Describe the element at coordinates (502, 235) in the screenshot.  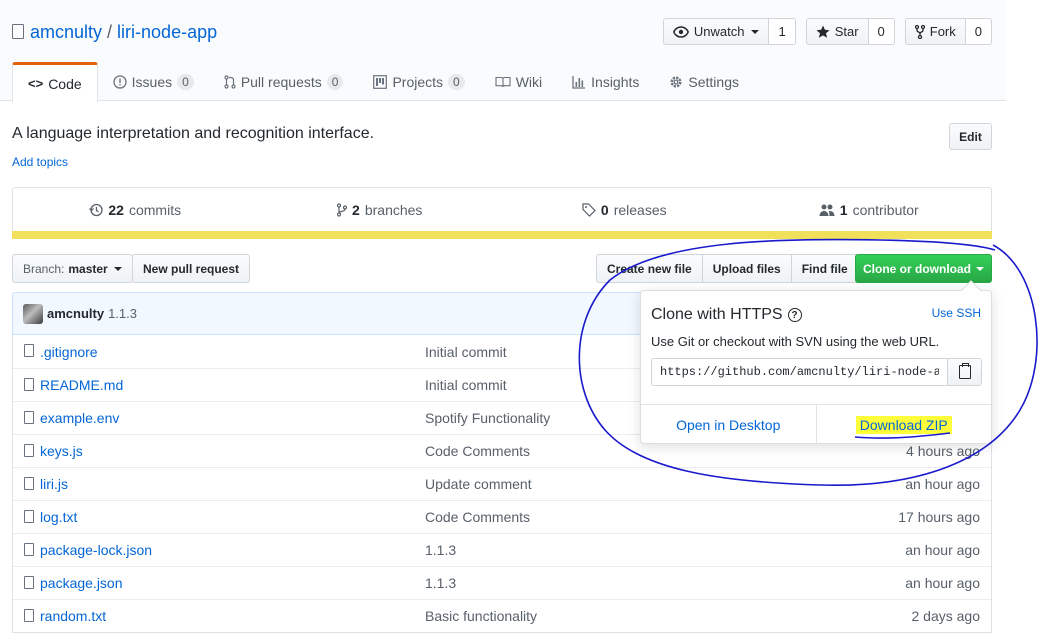
I see `language-bar` at that location.